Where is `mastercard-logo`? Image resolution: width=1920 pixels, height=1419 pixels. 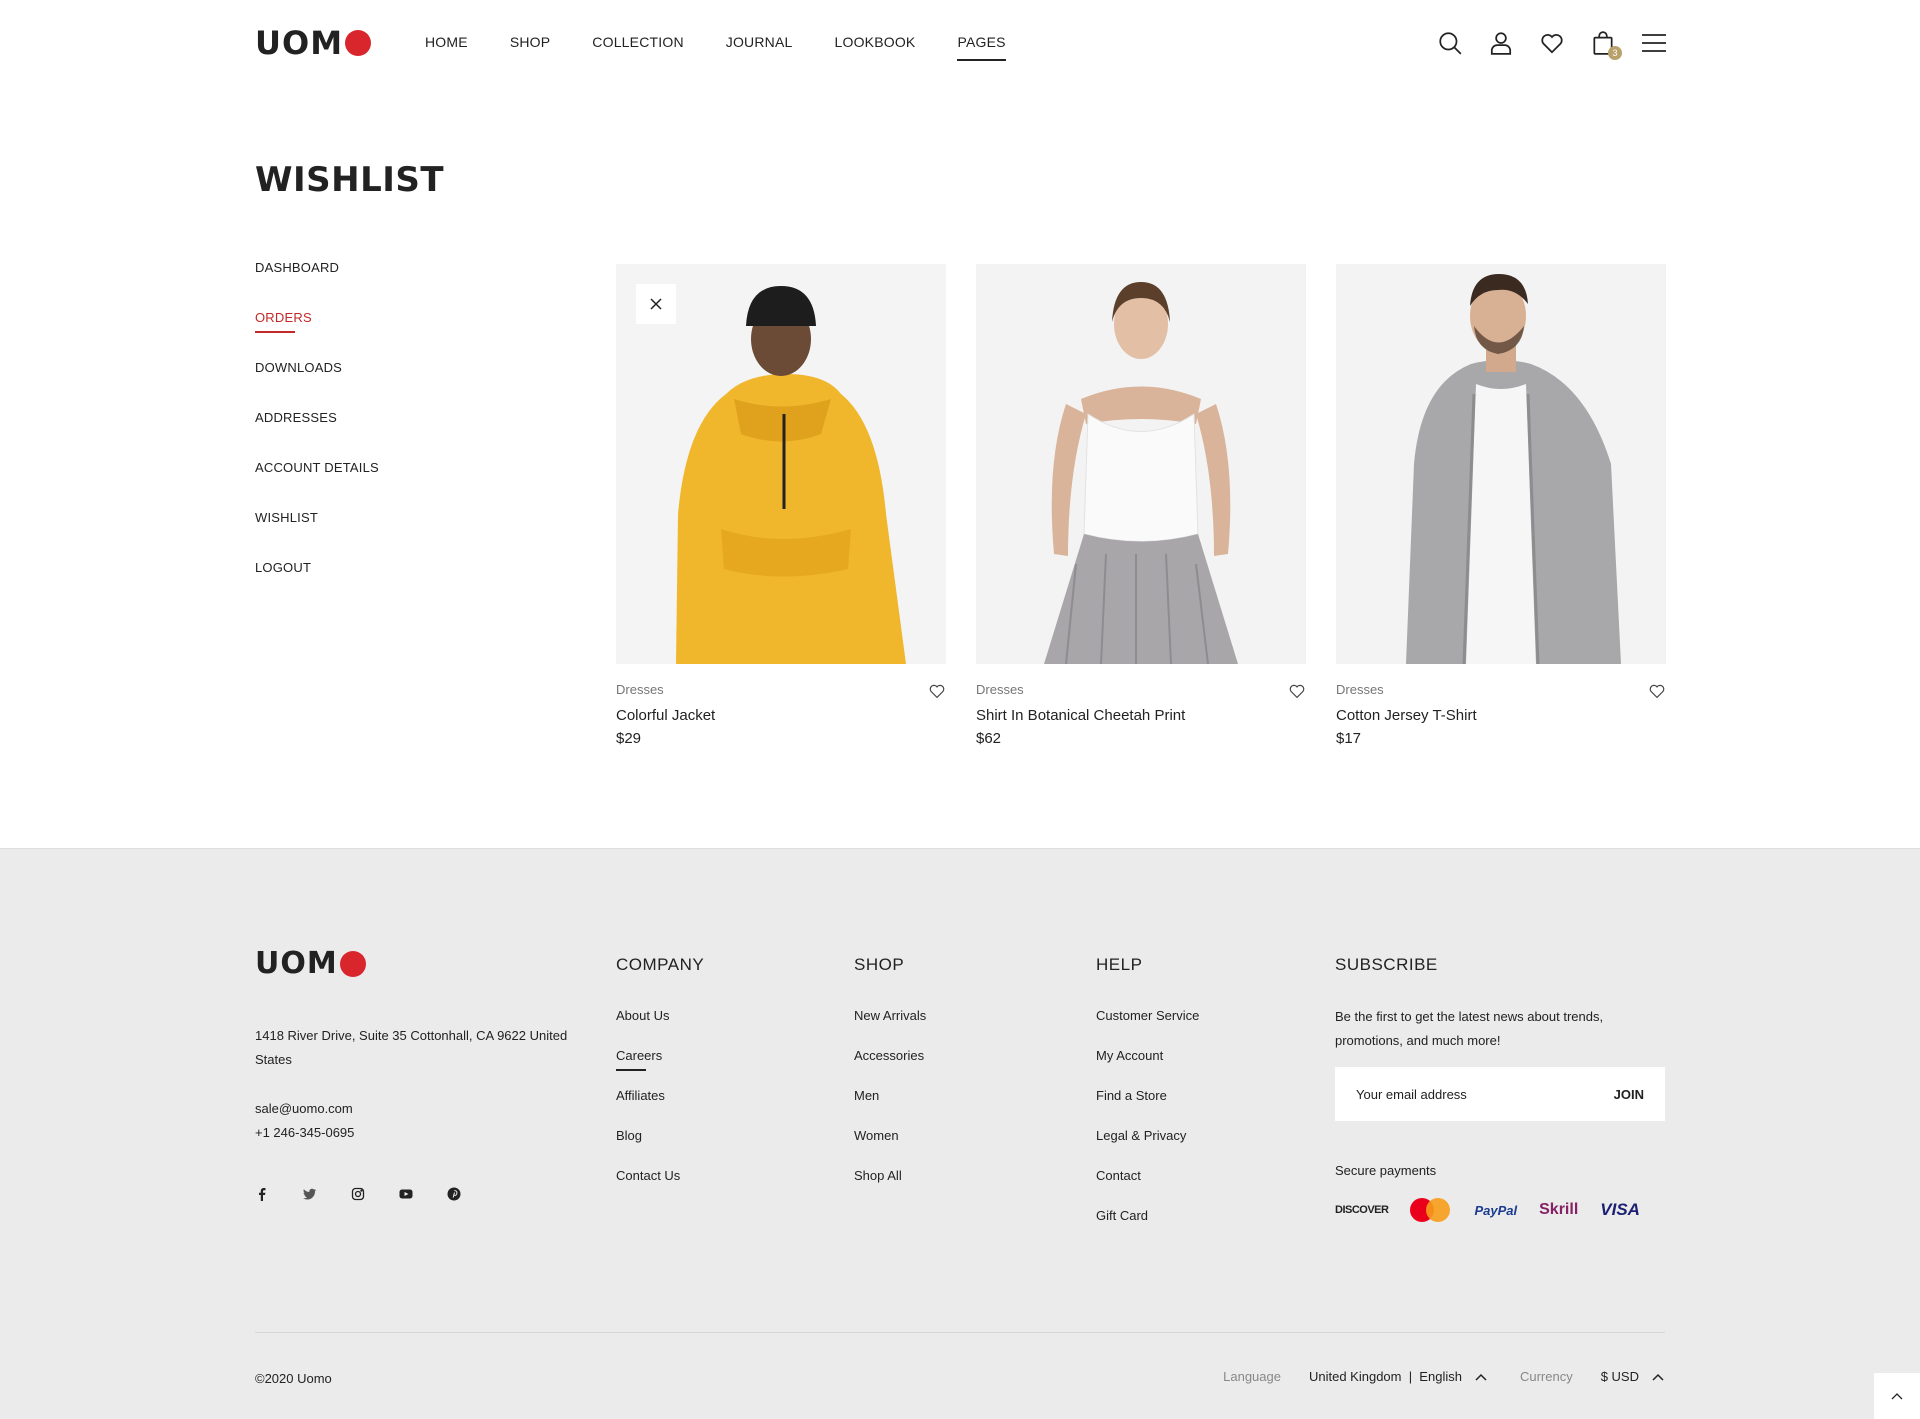 mastercard-logo is located at coordinates (1431, 1210).